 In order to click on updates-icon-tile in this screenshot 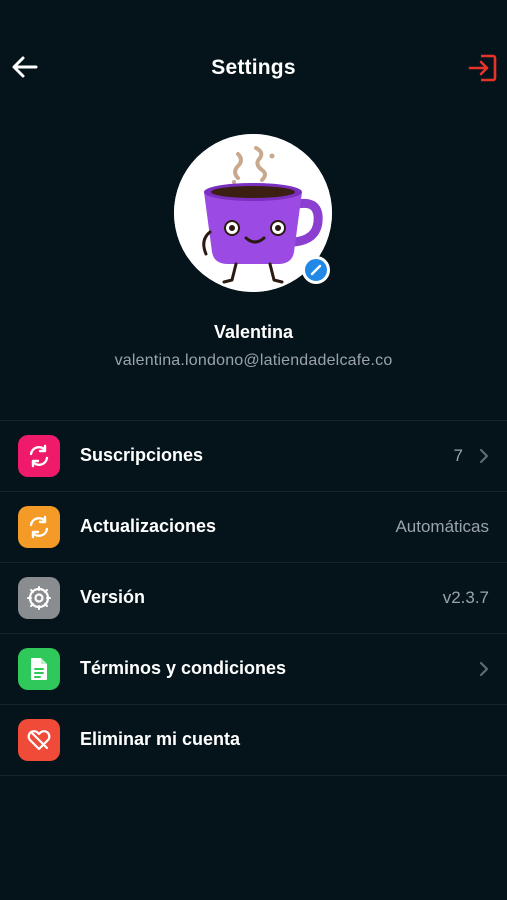, I will do `click(39, 527)`.